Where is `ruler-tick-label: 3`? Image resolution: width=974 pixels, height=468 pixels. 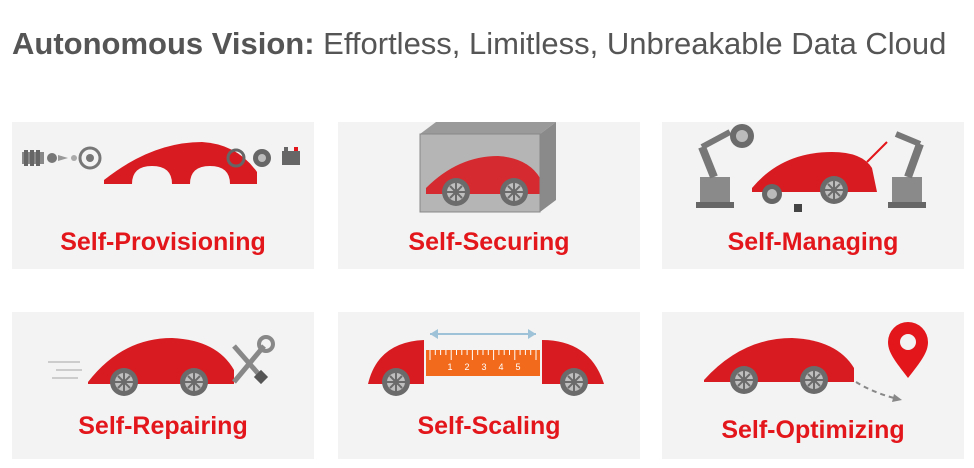
ruler-tick-label: 3 is located at coordinates (483, 367).